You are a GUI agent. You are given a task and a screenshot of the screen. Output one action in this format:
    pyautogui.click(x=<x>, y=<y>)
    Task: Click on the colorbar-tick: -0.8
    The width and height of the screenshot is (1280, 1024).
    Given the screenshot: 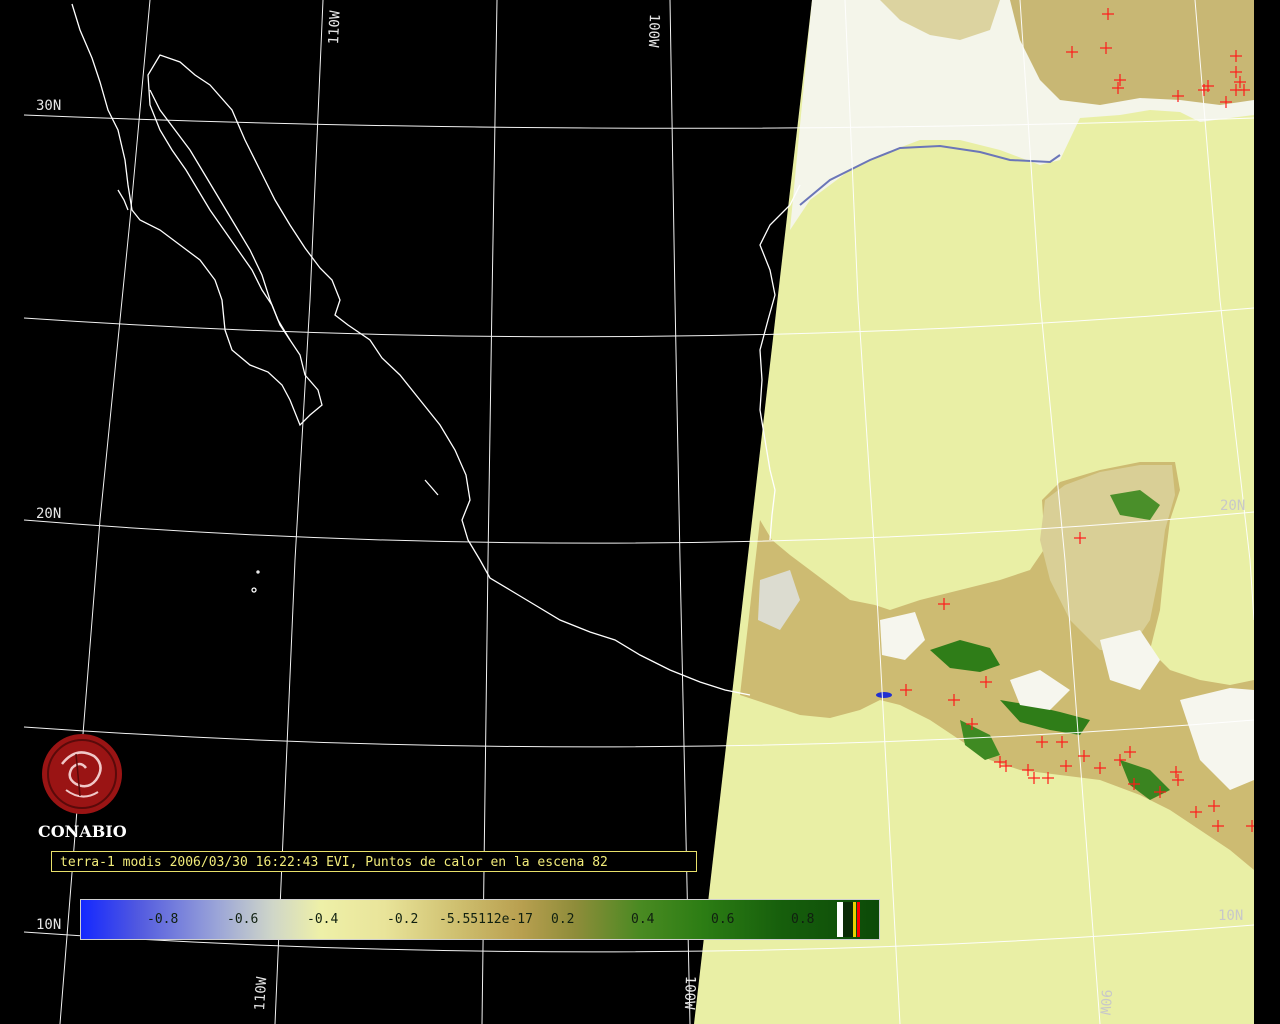 What is the action you would take?
    pyautogui.click(x=163, y=919)
    